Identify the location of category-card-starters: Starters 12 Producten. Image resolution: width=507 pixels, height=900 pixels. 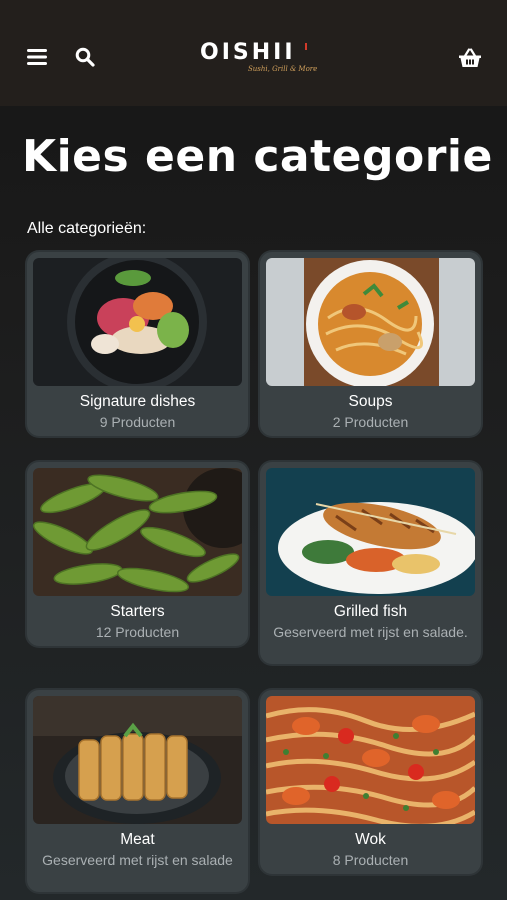
(137, 554).